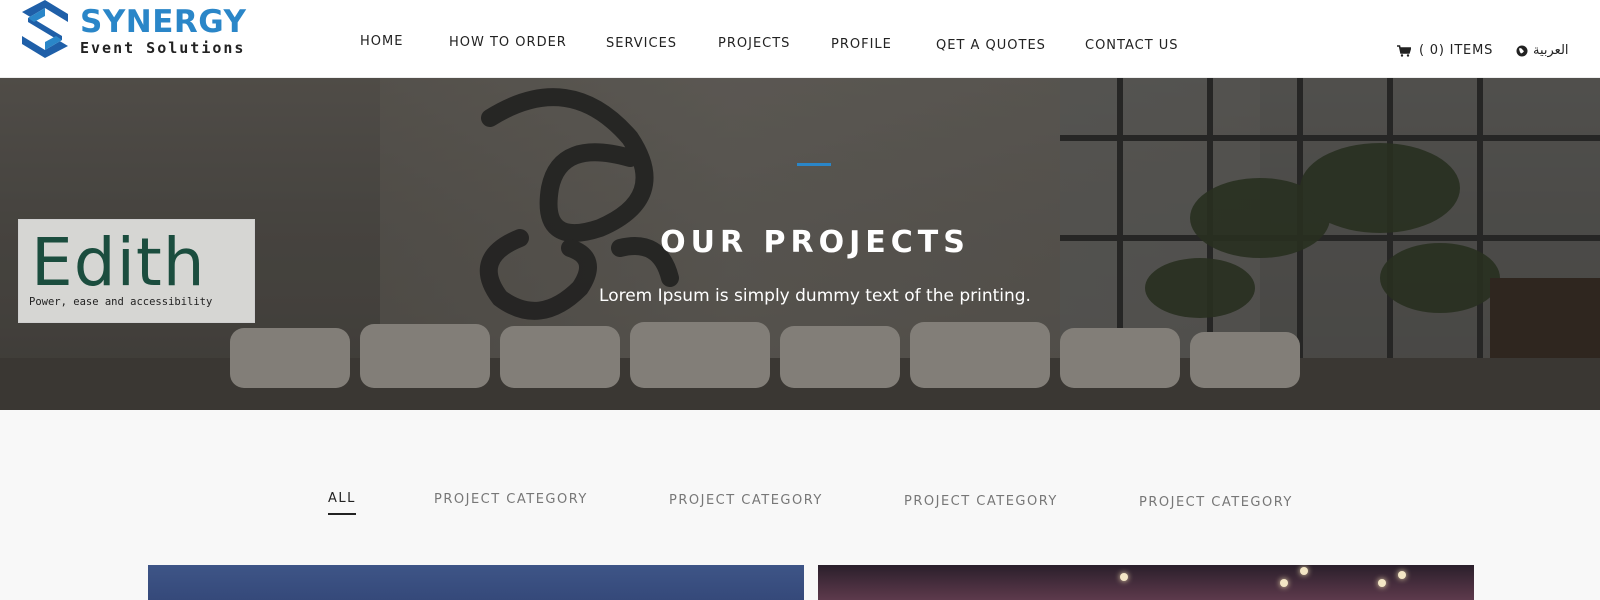 Image resolution: width=1600 pixels, height=600 pixels. Describe the element at coordinates (163, 22) in the screenshot. I see `brand-name: SYNERGY` at that location.